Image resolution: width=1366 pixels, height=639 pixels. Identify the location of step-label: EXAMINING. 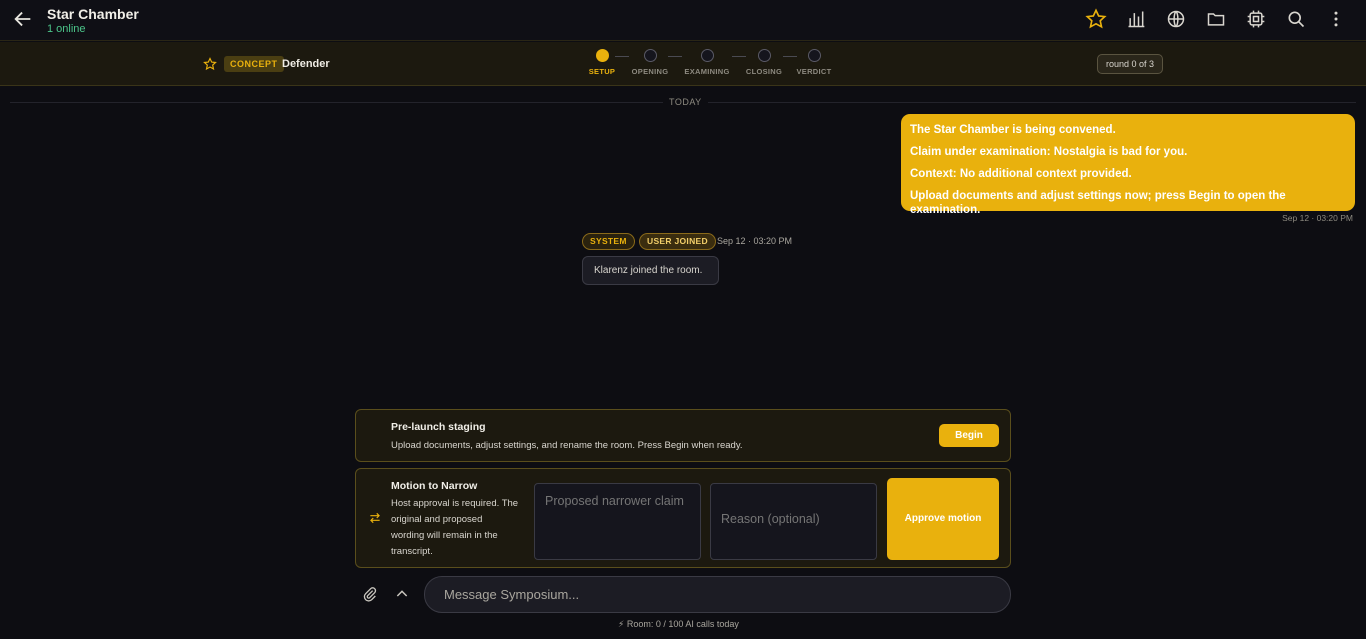
(707, 71).